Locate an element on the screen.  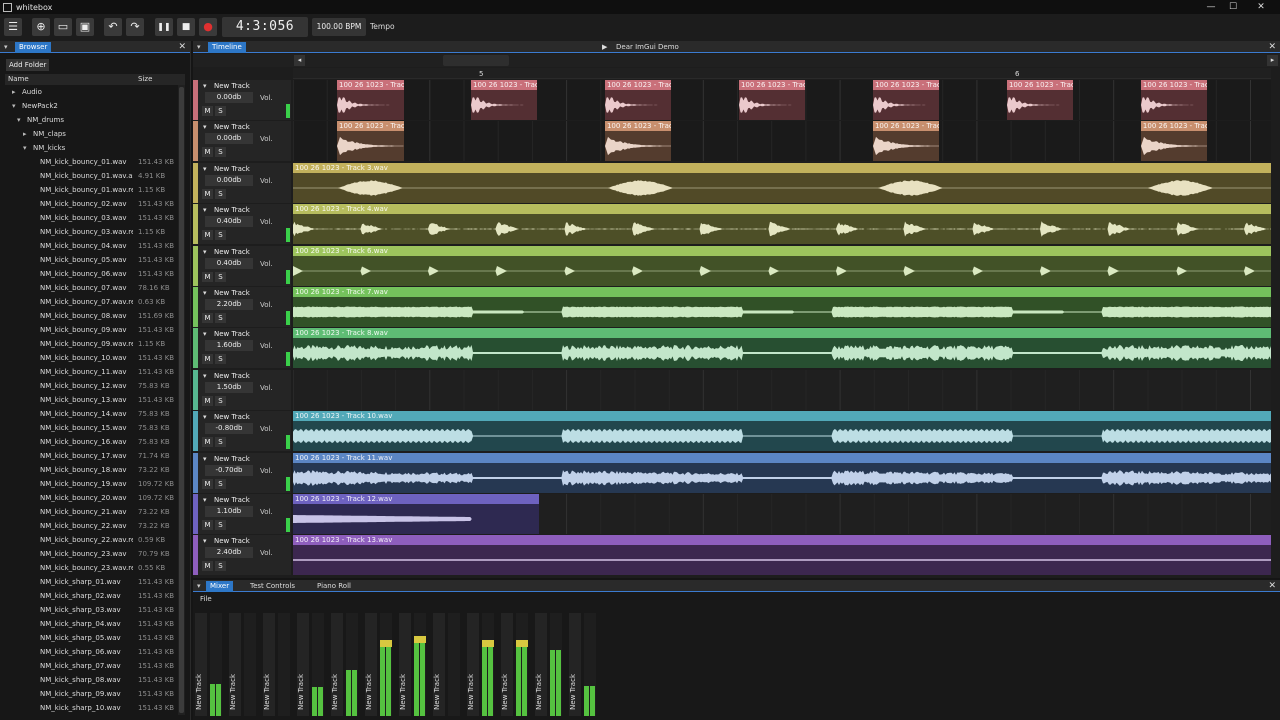
tab-mixer: Mixer is located at coordinates (220, 586).